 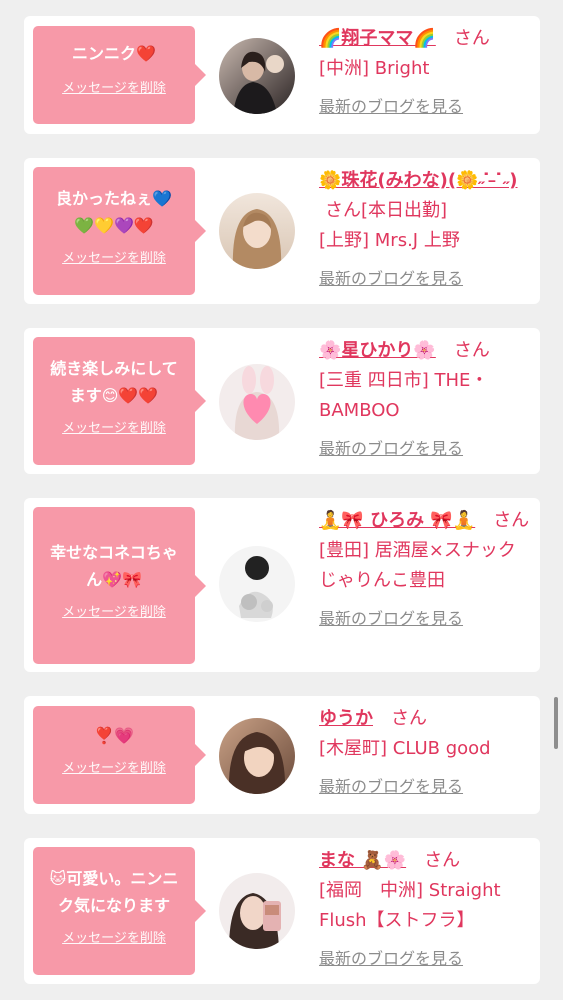 What do you see at coordinates (114, 212) in the screenshot?
I see `message-text: 良かったねぇ💙 💚💛💜❤️` at bounding box center [114, 212].